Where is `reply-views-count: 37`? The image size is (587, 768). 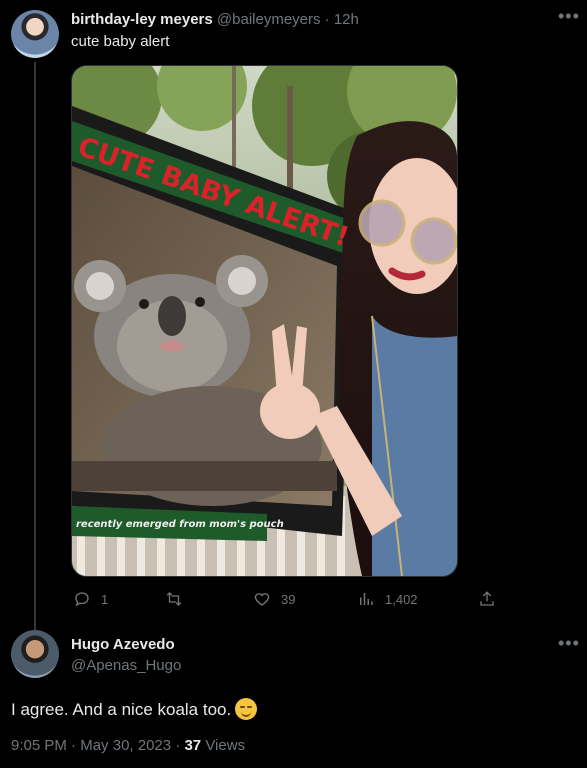
reply-views-count: 37 is located at coordinates (193, 745).